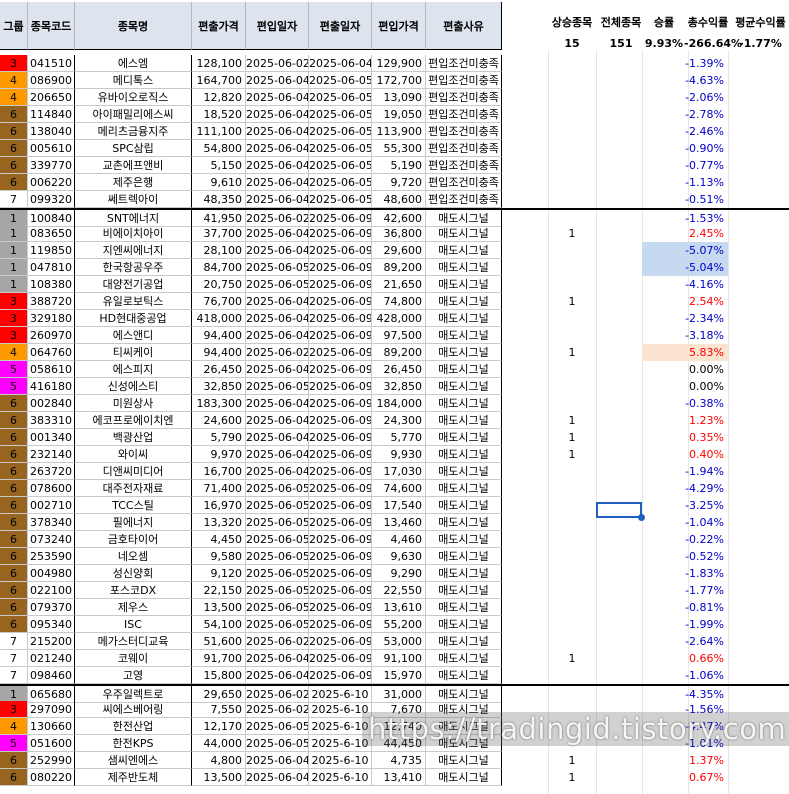 The height and width of the screenshot is (794, 789). What do you see at coordinates (340, 97) in the screenshot?
I see `out-date-cell: 2025-06-05` at bounding box center [340, 97].